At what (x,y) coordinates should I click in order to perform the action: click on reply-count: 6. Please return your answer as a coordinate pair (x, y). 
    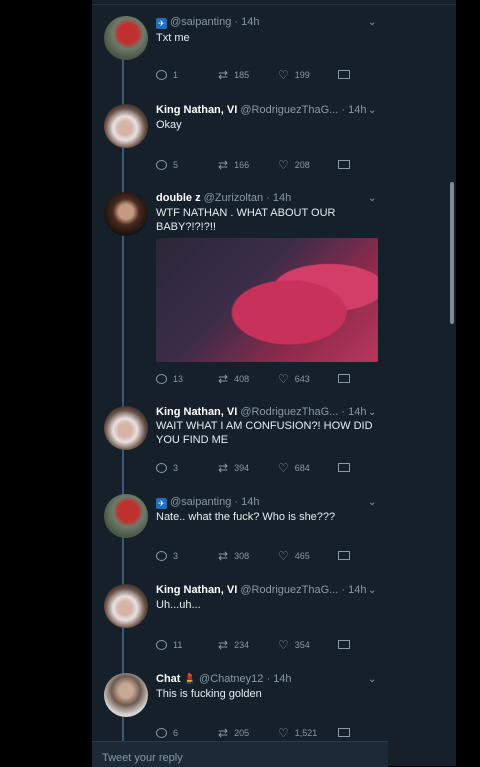
    Looking at the image, I should click on (176, 733).